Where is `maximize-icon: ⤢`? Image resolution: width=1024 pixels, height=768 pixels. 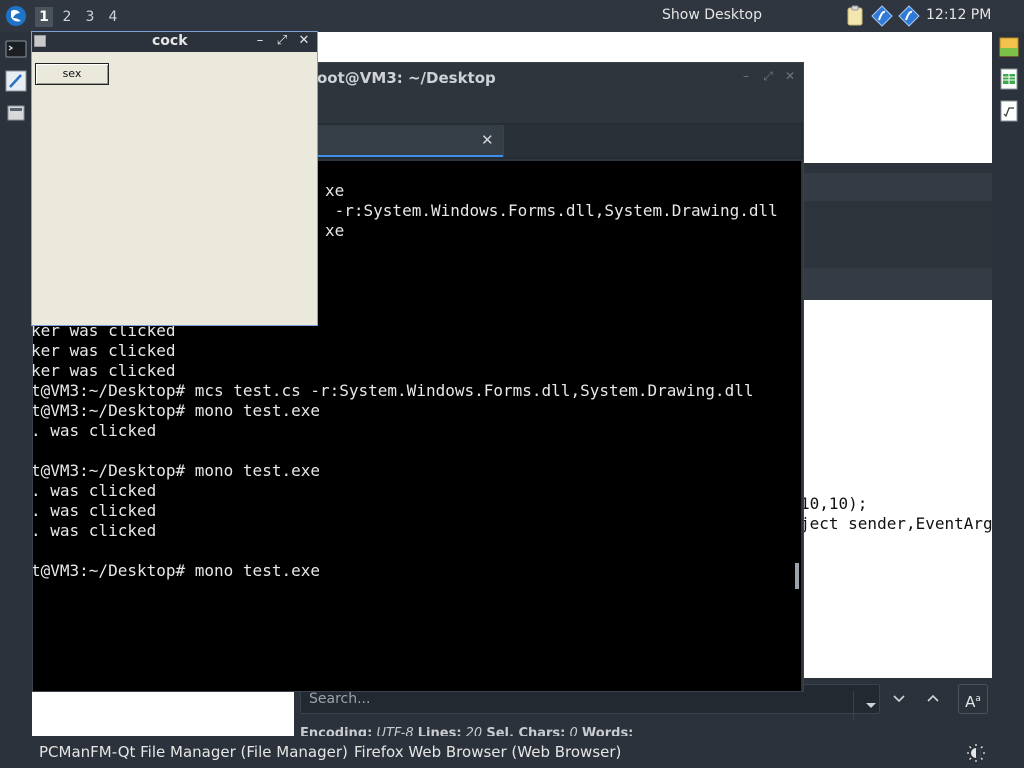 maximize-icon: ⤢ is located at coordinates (768, 76).